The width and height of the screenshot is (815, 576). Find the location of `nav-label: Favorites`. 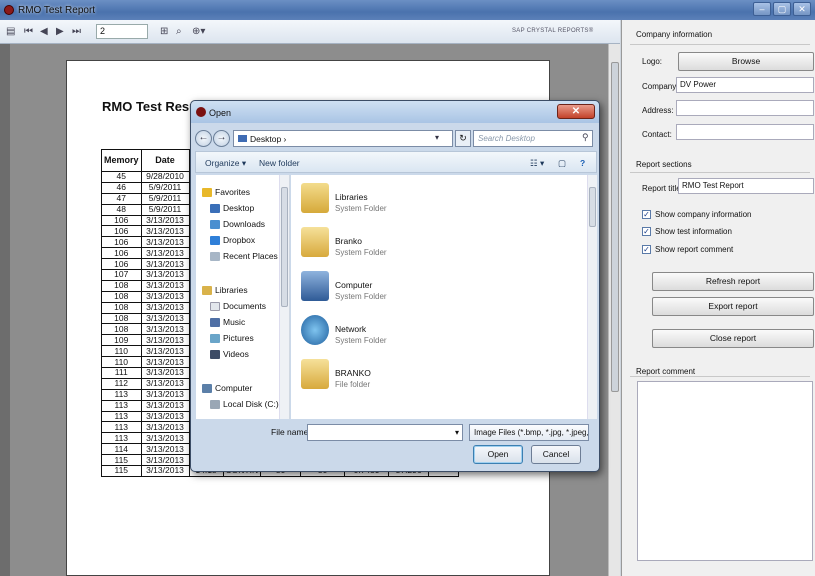

nav-label: Favorites is located at coordinates (232, 192).